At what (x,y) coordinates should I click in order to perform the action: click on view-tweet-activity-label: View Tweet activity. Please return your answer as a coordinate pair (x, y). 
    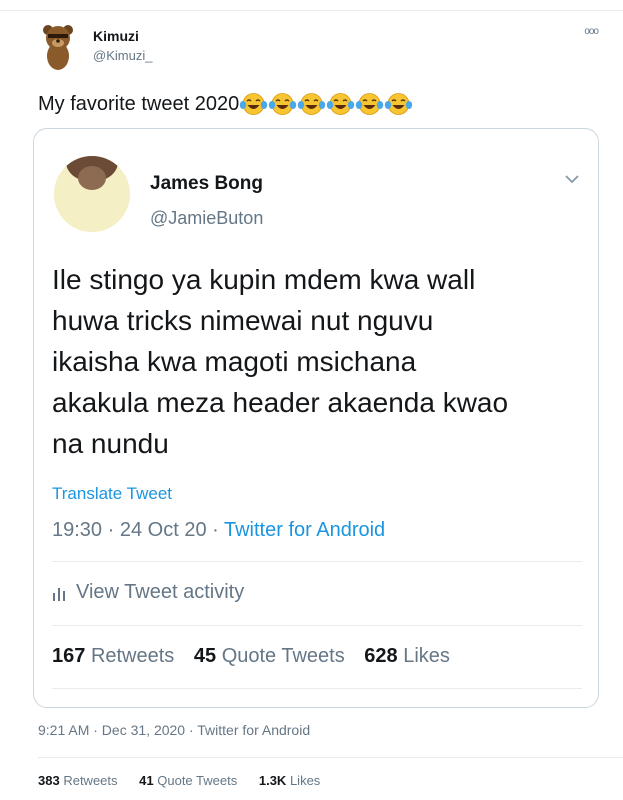
    Looking at the image, I should click on (160, 592).